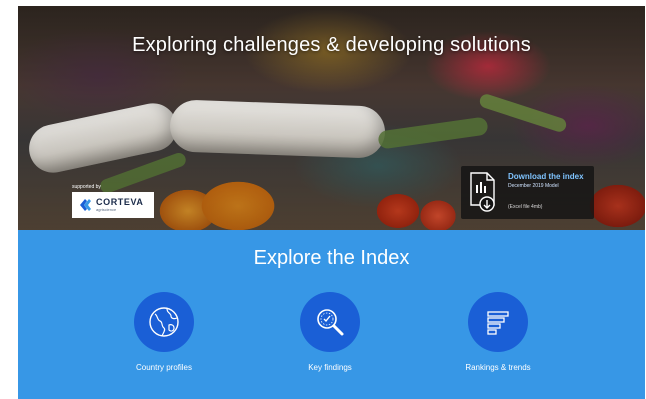 Image resolution: width=646 pixels, height=399 pixels. I want to click on download-document-icon, so click(482, 192).